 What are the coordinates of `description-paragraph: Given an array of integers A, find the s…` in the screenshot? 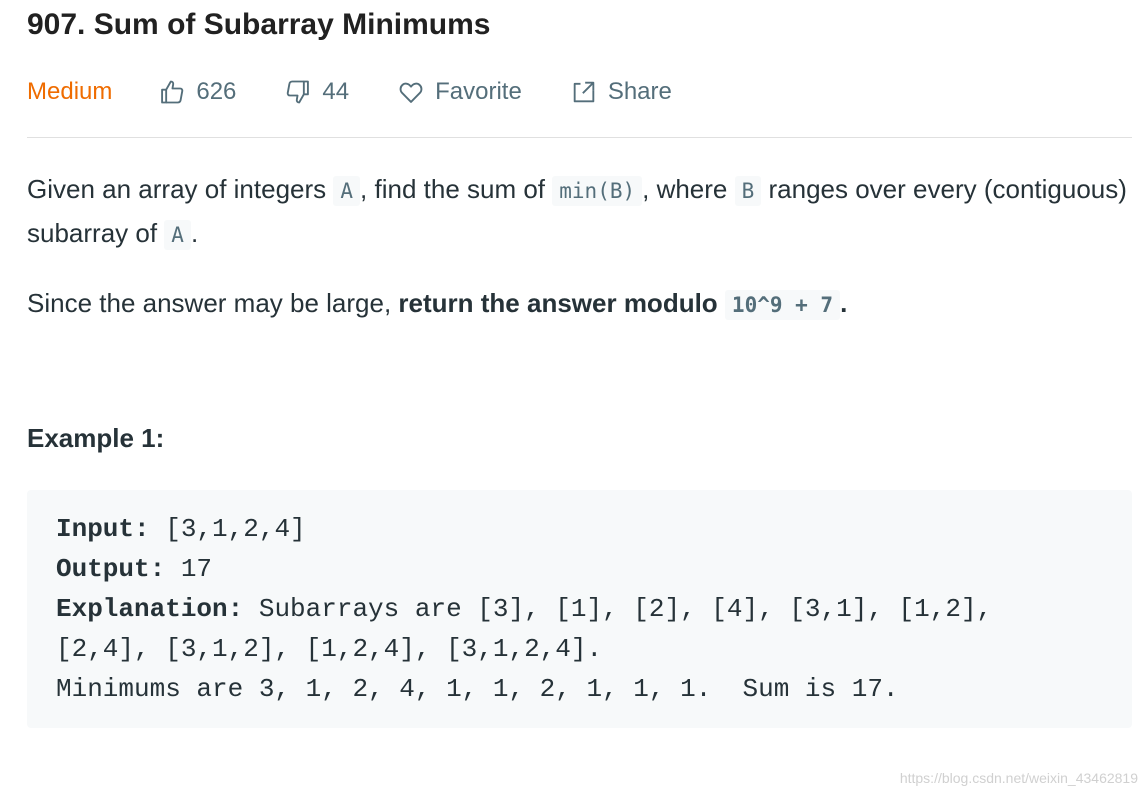 It's located at (579, 212).